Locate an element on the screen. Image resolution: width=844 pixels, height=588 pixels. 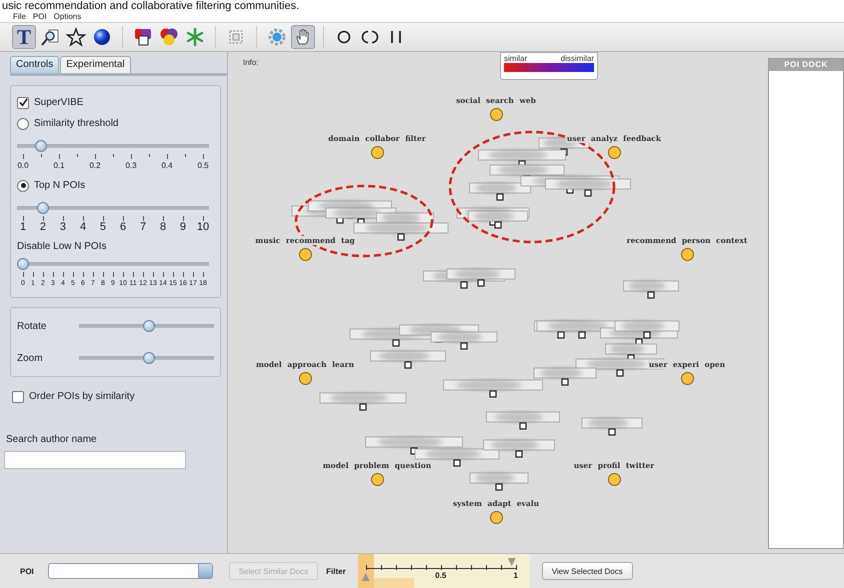
slider-label: Rotate is located at coordinates (32, 326).